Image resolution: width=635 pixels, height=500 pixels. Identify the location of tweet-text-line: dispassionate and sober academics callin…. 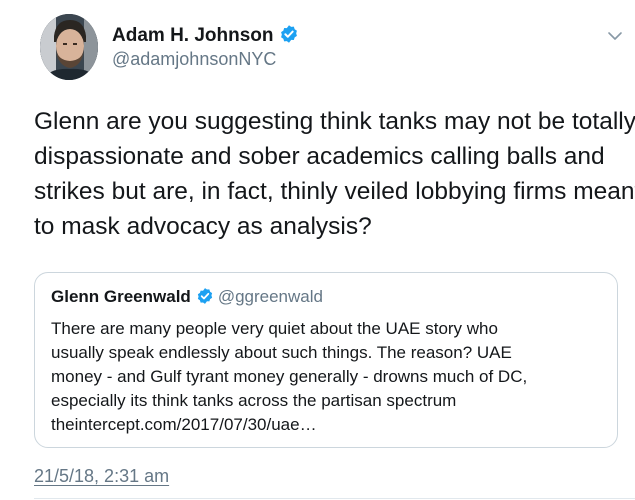
(319, 156).